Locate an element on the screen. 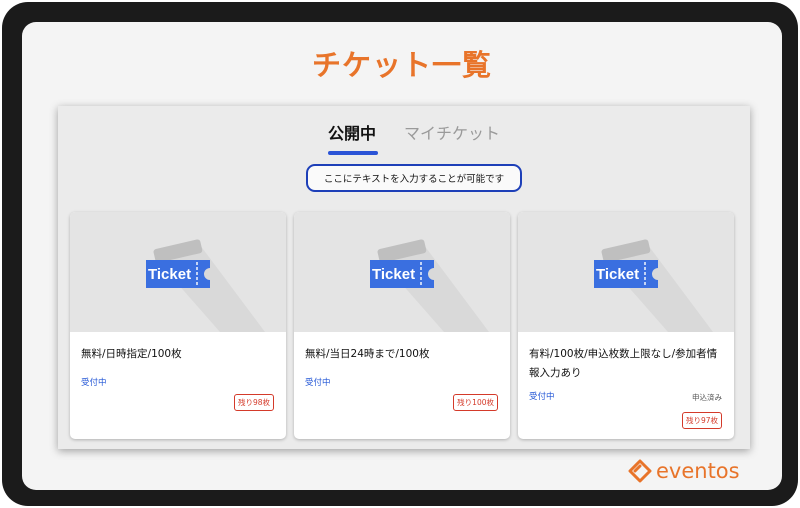  ticket-card: Ticket 無料/当日24時まで/100枚 受付中 残り100枚 is located at coordinates (402, 325).